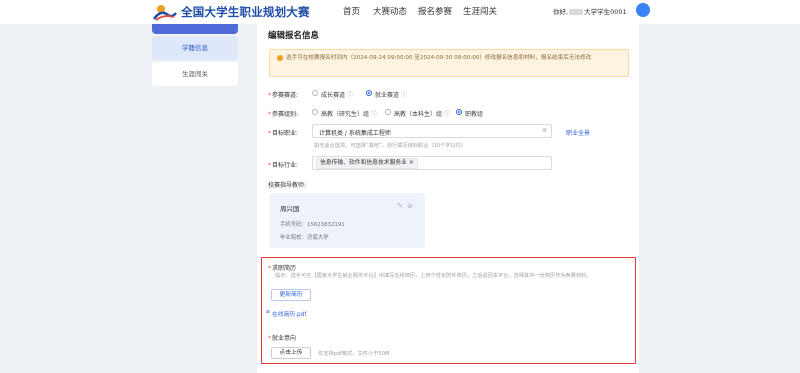 The width and height of the screenshot is (800, 373). I want to click on nav-home: 首页, so click(351, 11).